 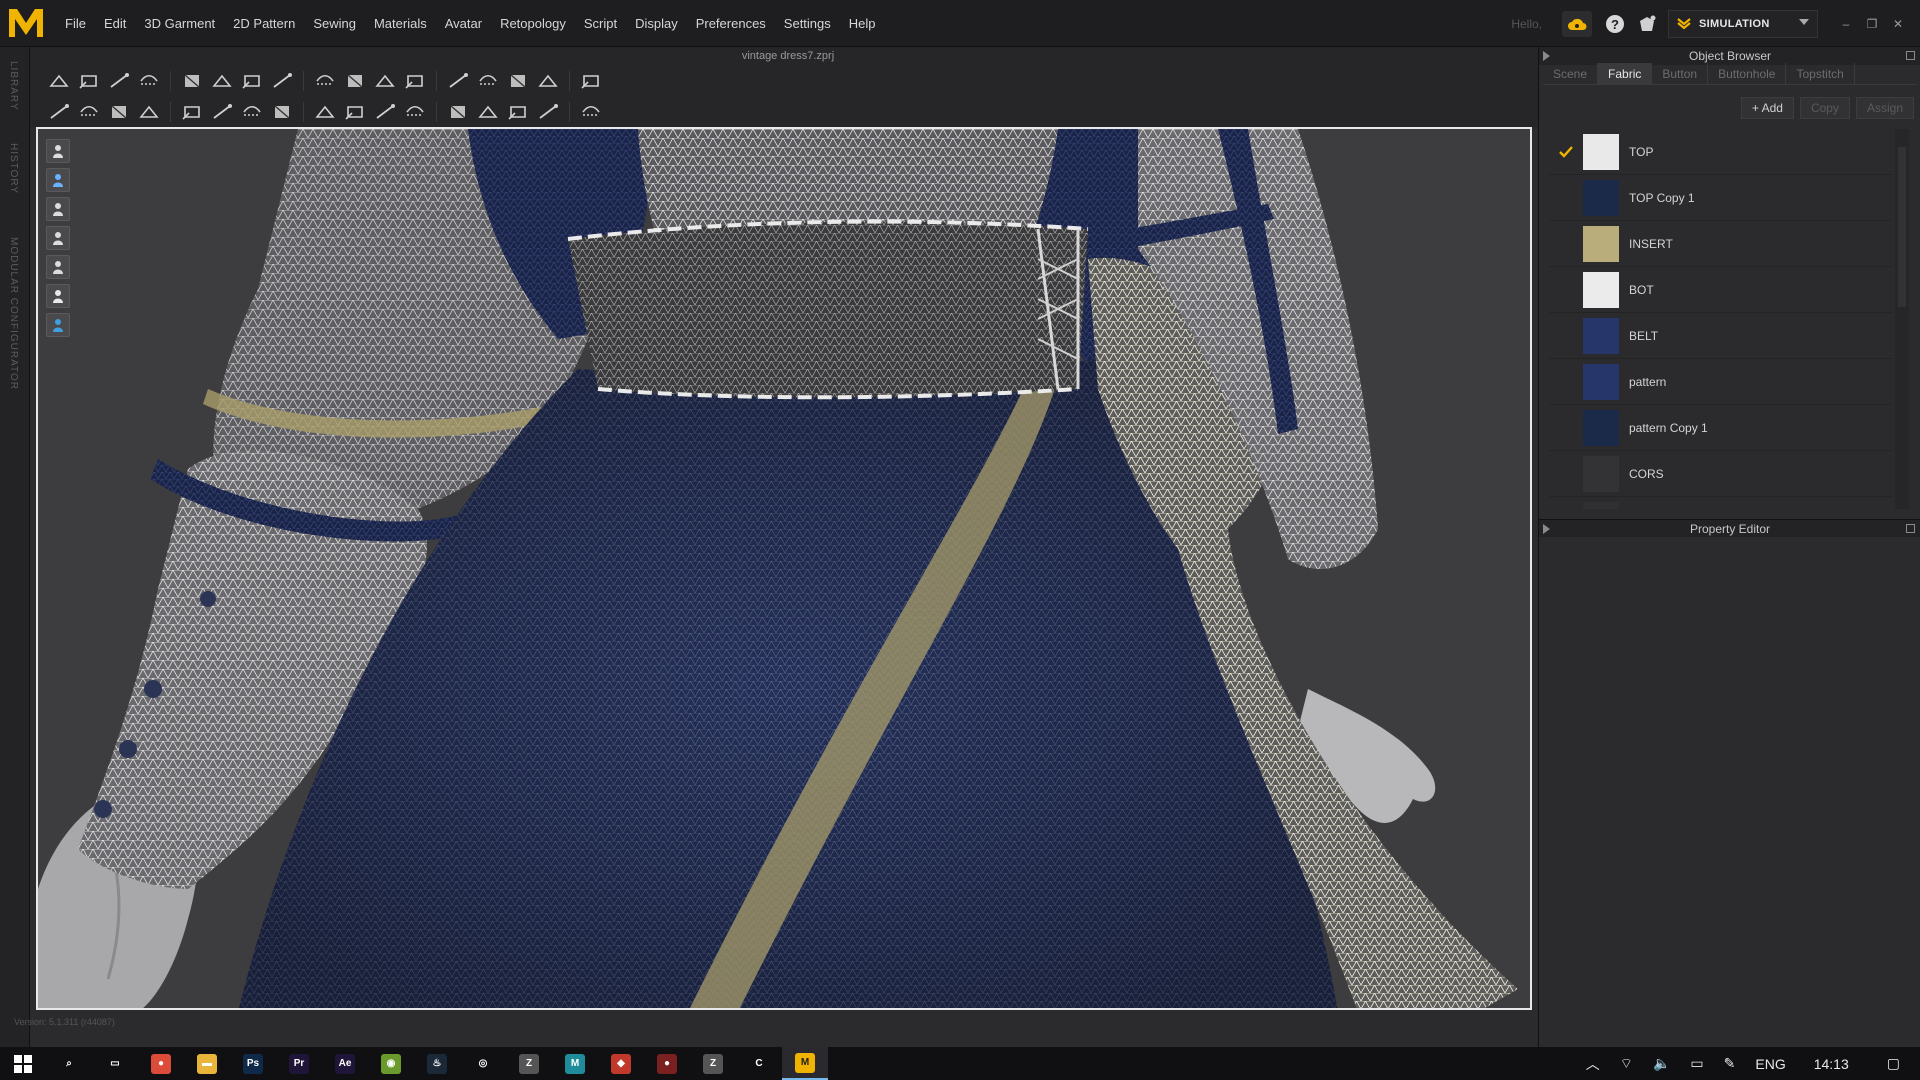 What do you see at coordinates (192, 81) in the screenshot?
I see `edit-curvature-button` at bounding box center [192, 81].